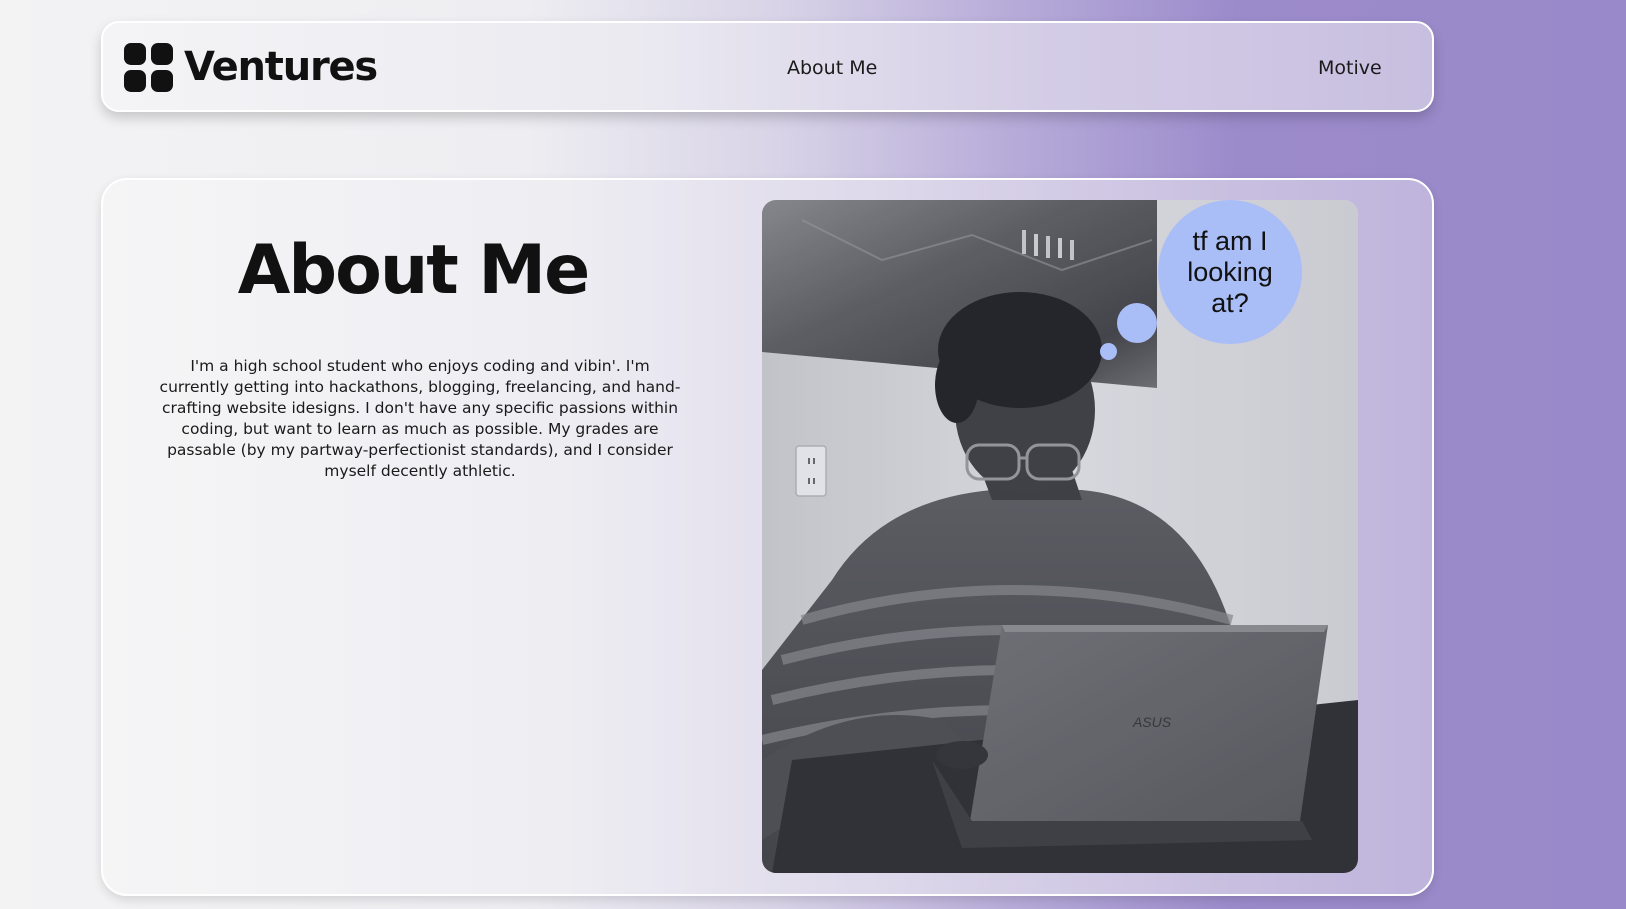 This screenshot has width=1626, height=909. Describe the element at coordinates (832, 68) in the screenshot. I see `nav-link-about-me: About Me` at that location.